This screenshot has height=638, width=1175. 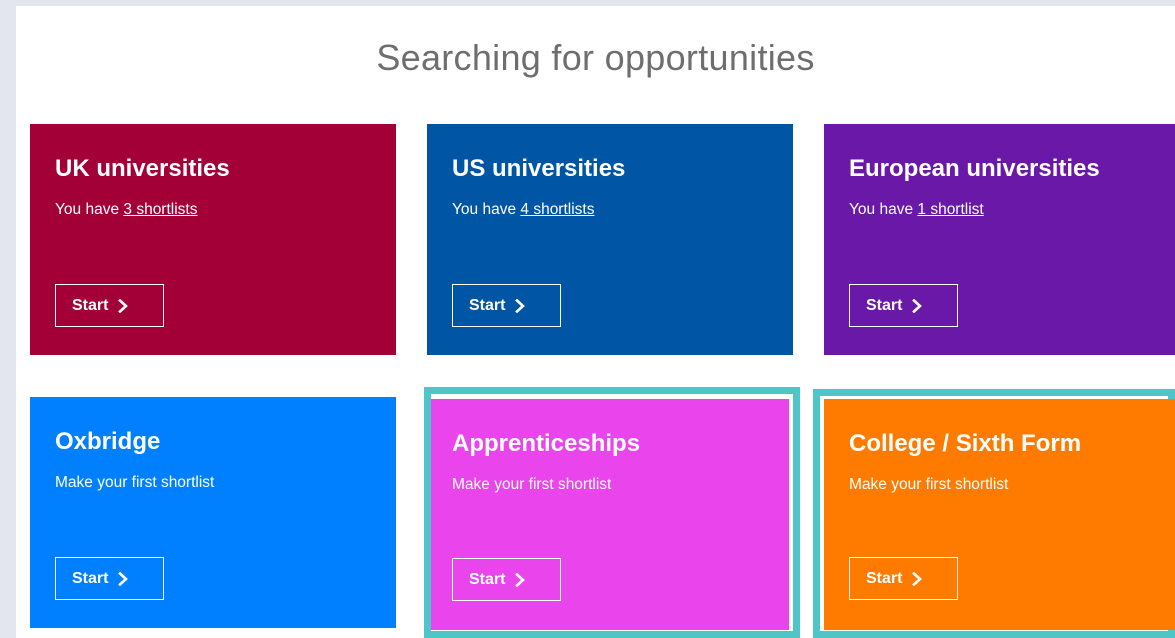 What do you see at coordinates (965, 443) in the screenshot?
I see `card-title: College / Sixth Form` at bounding box center [965, 443].